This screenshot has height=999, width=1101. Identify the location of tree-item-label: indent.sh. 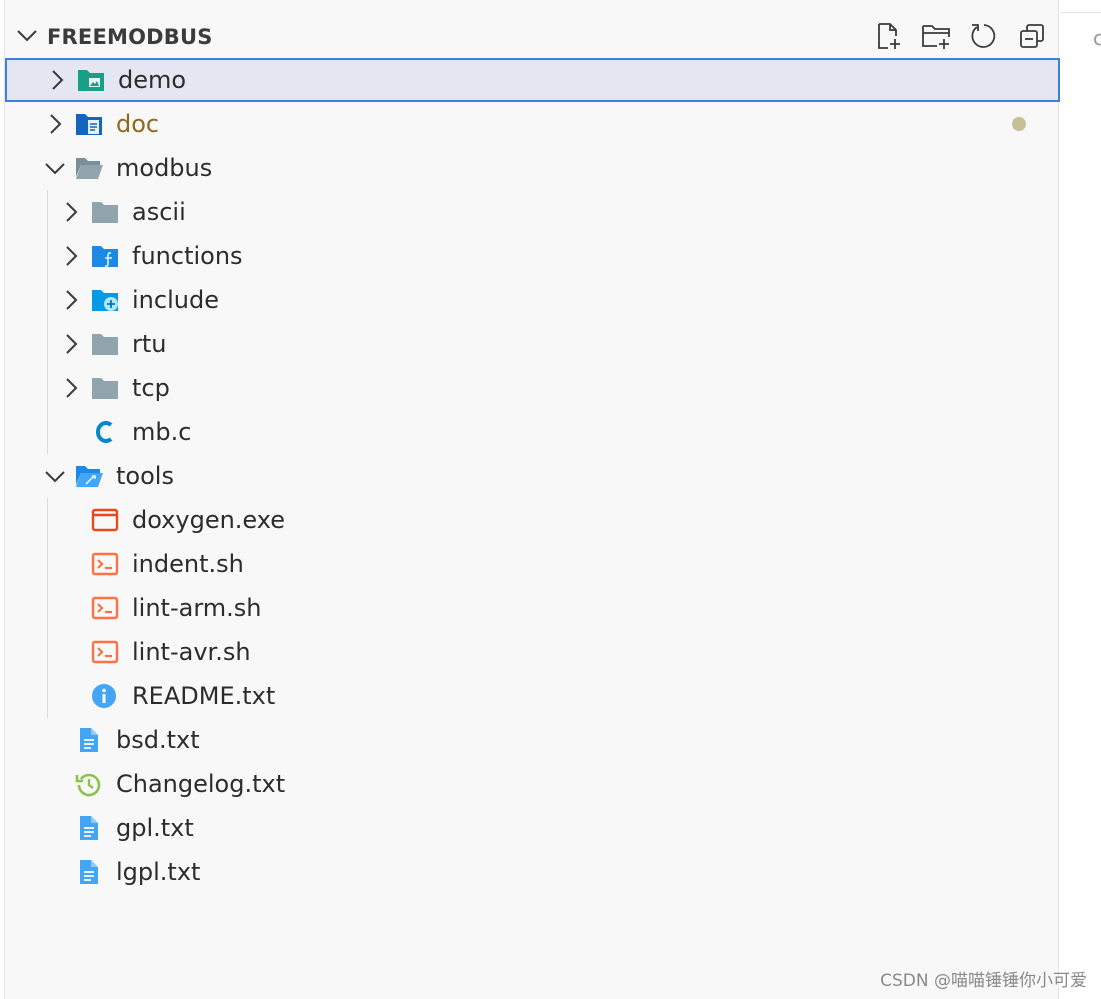
(188, 564).